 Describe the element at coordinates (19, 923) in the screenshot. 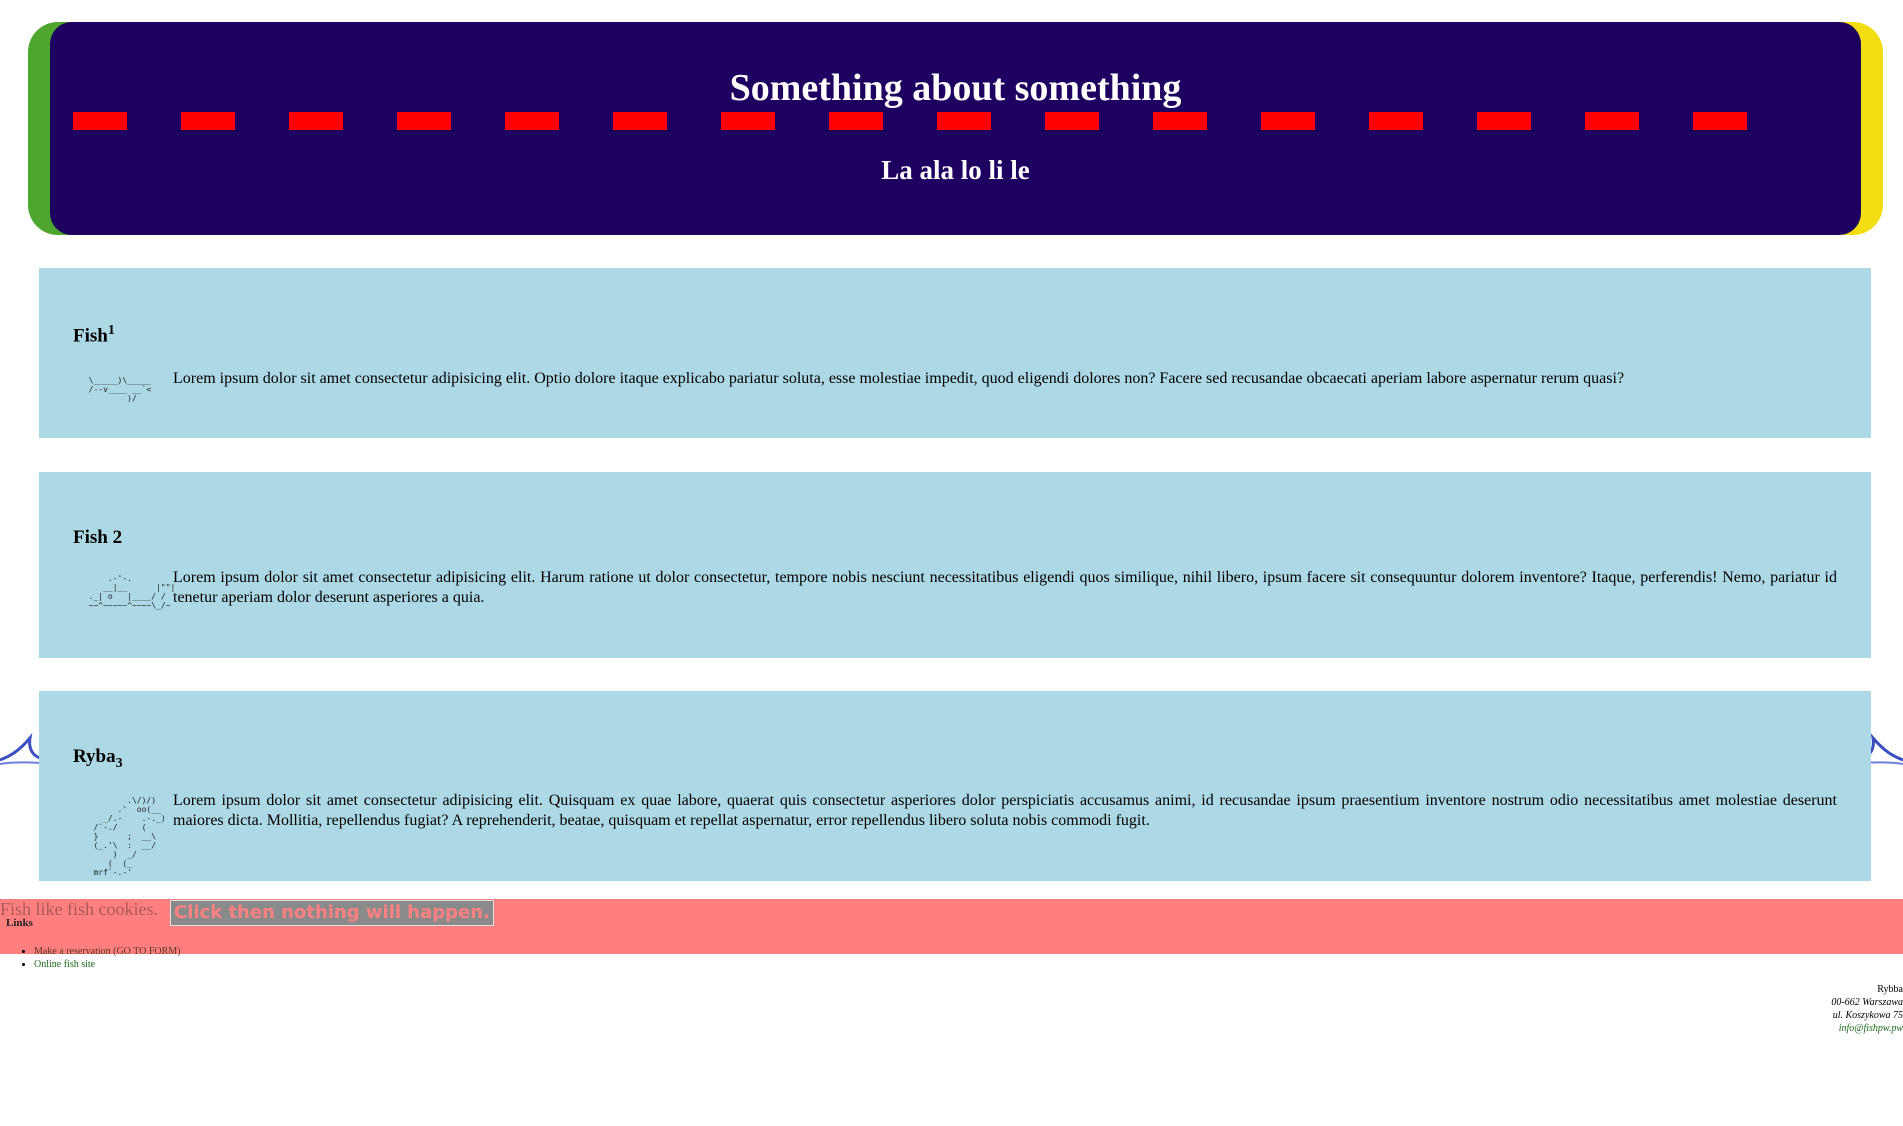

I see `links-heading: Links` at that location.